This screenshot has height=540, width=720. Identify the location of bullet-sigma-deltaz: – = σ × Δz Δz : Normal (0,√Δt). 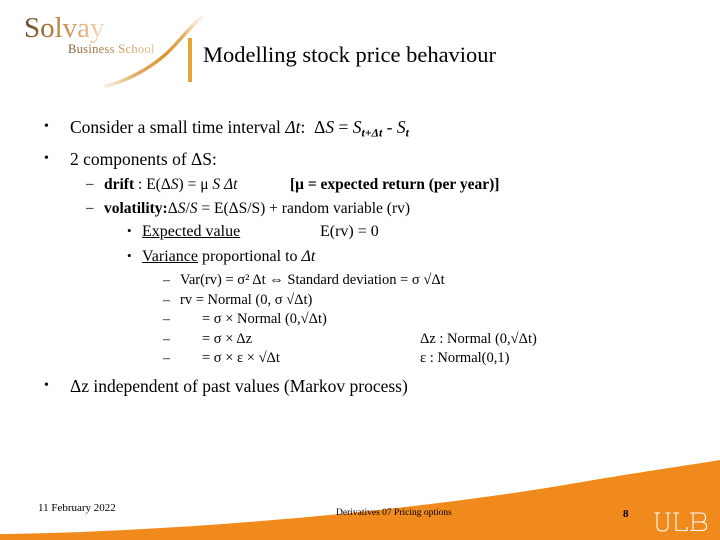
(357, 340).